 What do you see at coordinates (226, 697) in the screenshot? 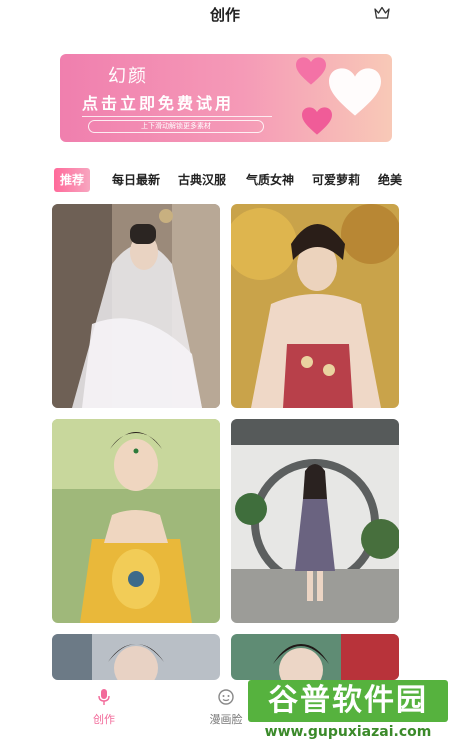
I see `face-icon` at bounding box center [226, 697].